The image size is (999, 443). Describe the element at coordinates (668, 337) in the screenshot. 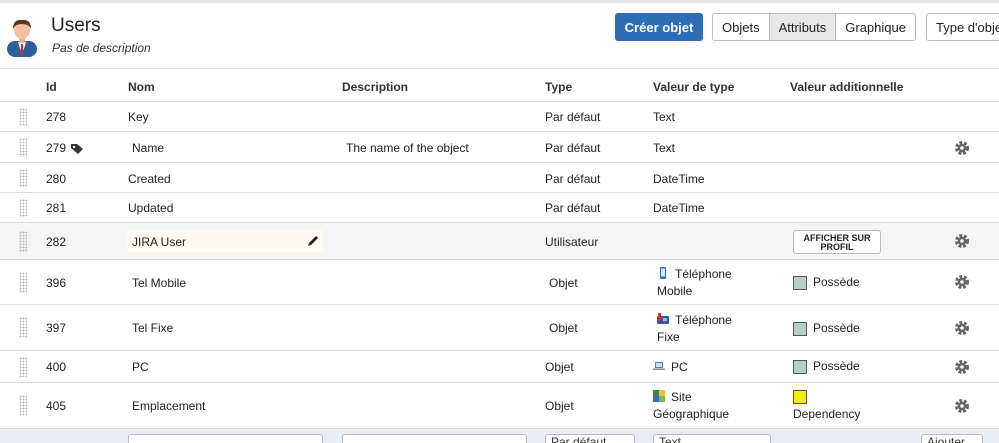

I see `type-value-line2: Fixe` at that location.